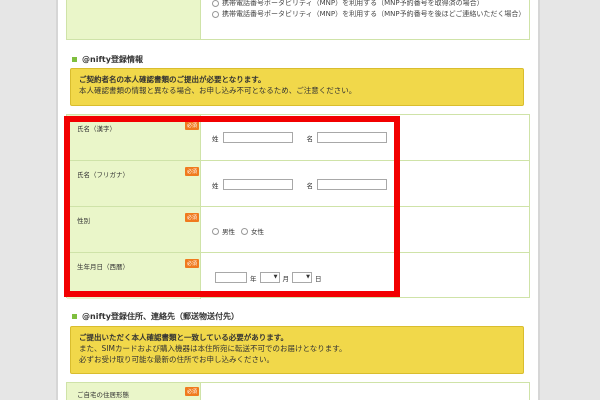  Describe the element at coordinates (244, 231) in the screenshot. I see `gender-female-radio` at that location.